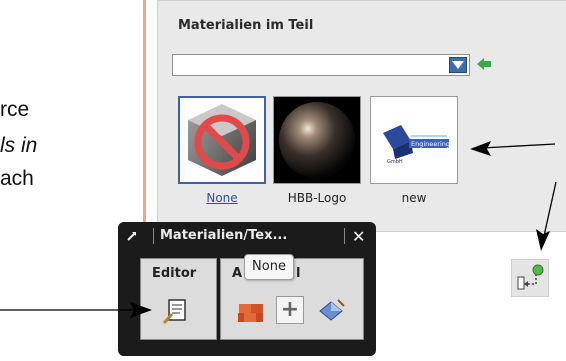  What do you see at coordinates (546, 216) in the screenshot?
I see `arrow-to-side-button` at bounding box center [546, 216].